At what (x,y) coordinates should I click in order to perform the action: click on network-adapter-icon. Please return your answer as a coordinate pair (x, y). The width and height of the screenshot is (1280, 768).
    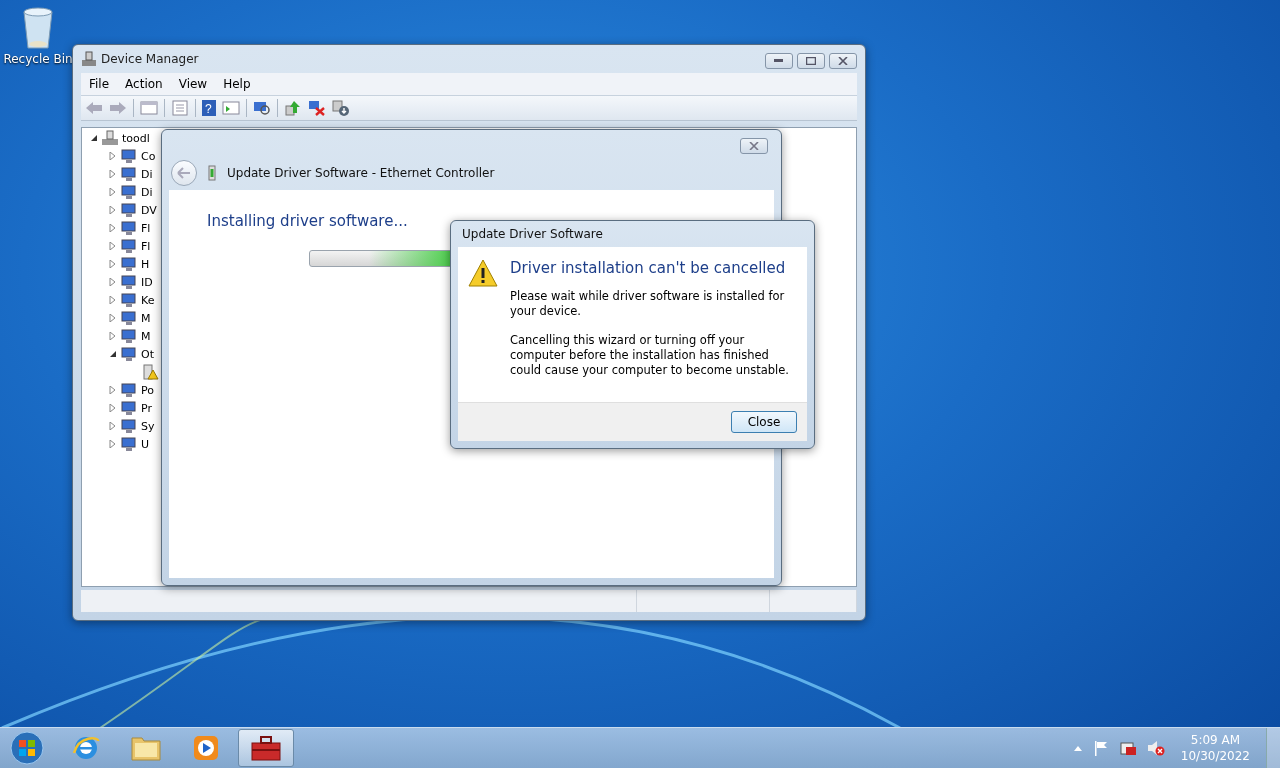
    Looking at the image, I should click on (212, 173).